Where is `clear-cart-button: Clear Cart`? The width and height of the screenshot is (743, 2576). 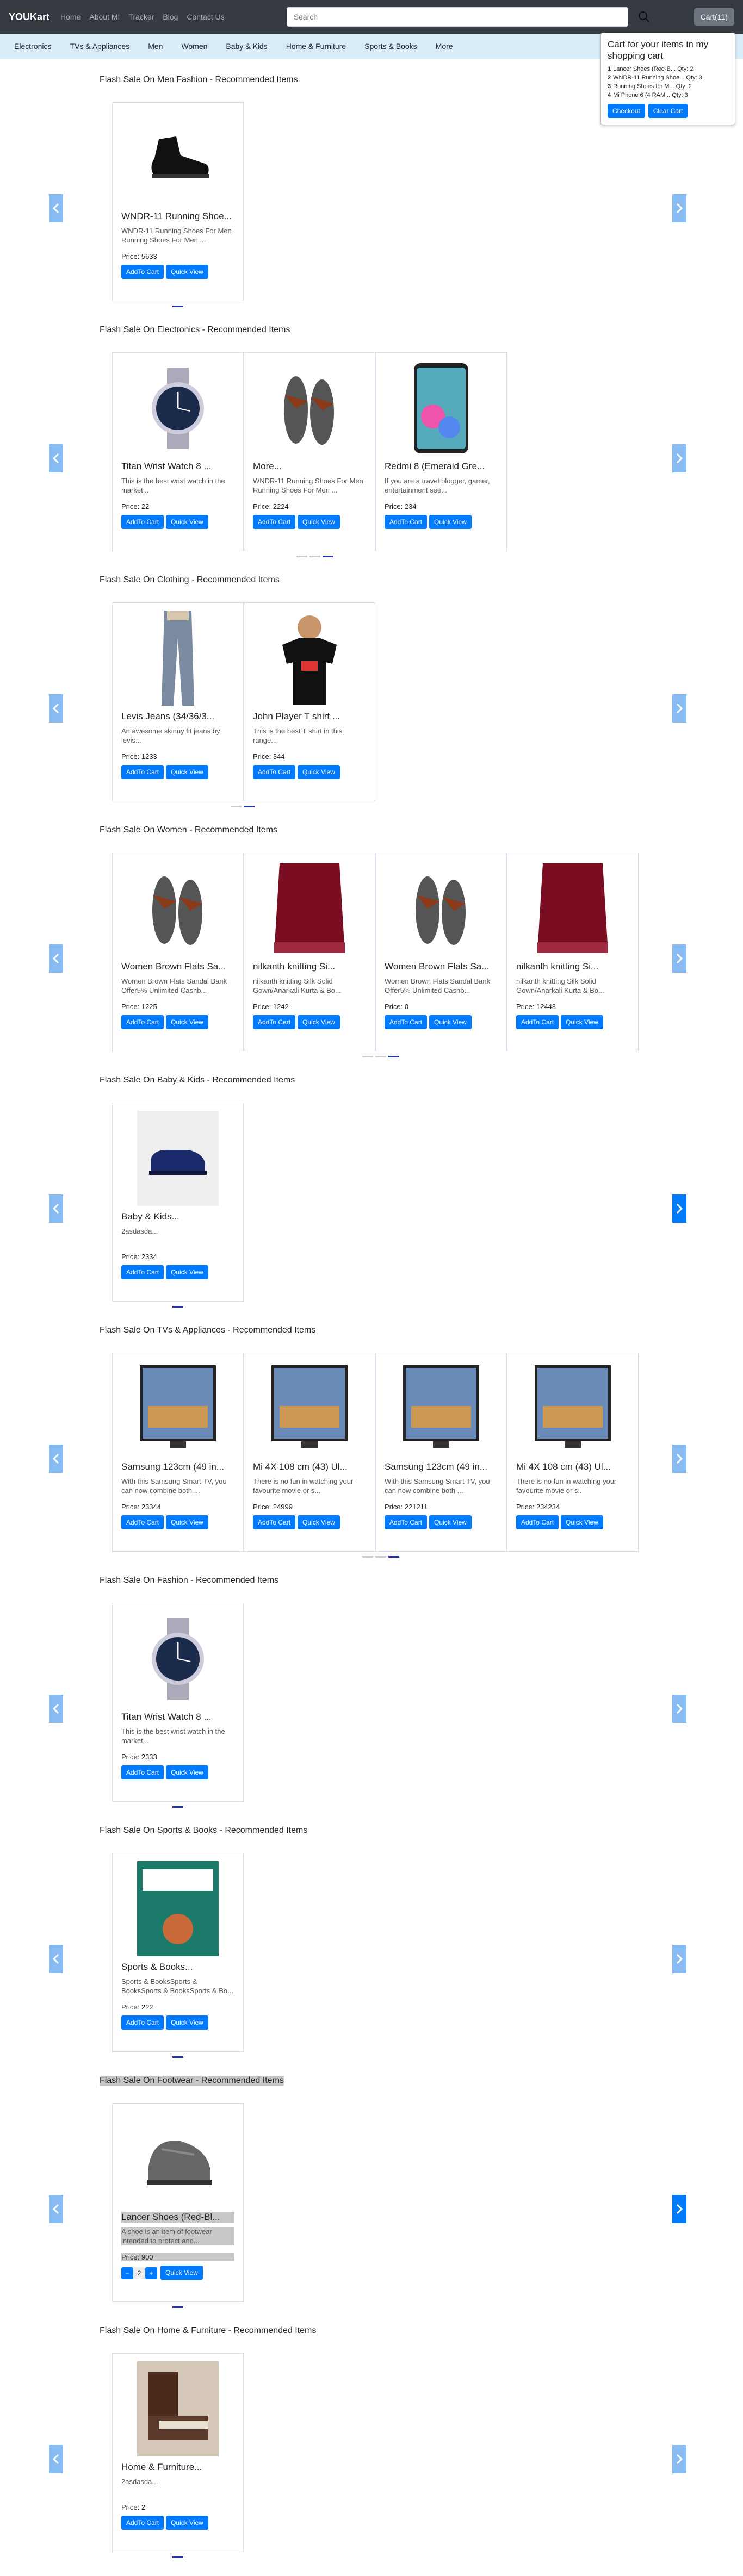 clear-cart-button: Clear Cart is located at coordinates (668, 111).